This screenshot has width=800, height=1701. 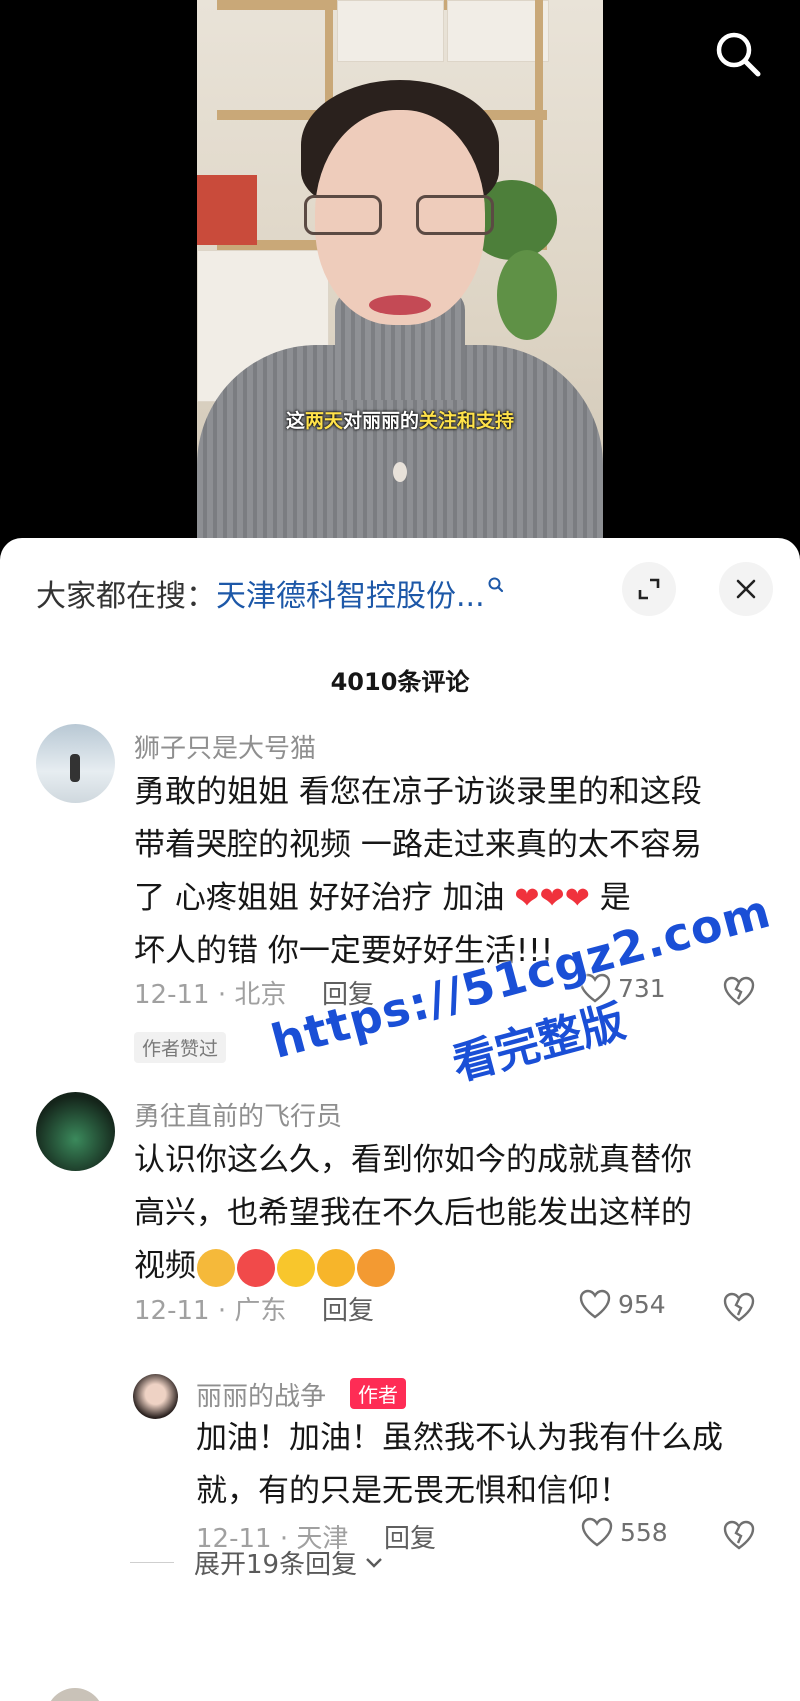 I want to click on like-button: 731, so click(x=622, y=988).